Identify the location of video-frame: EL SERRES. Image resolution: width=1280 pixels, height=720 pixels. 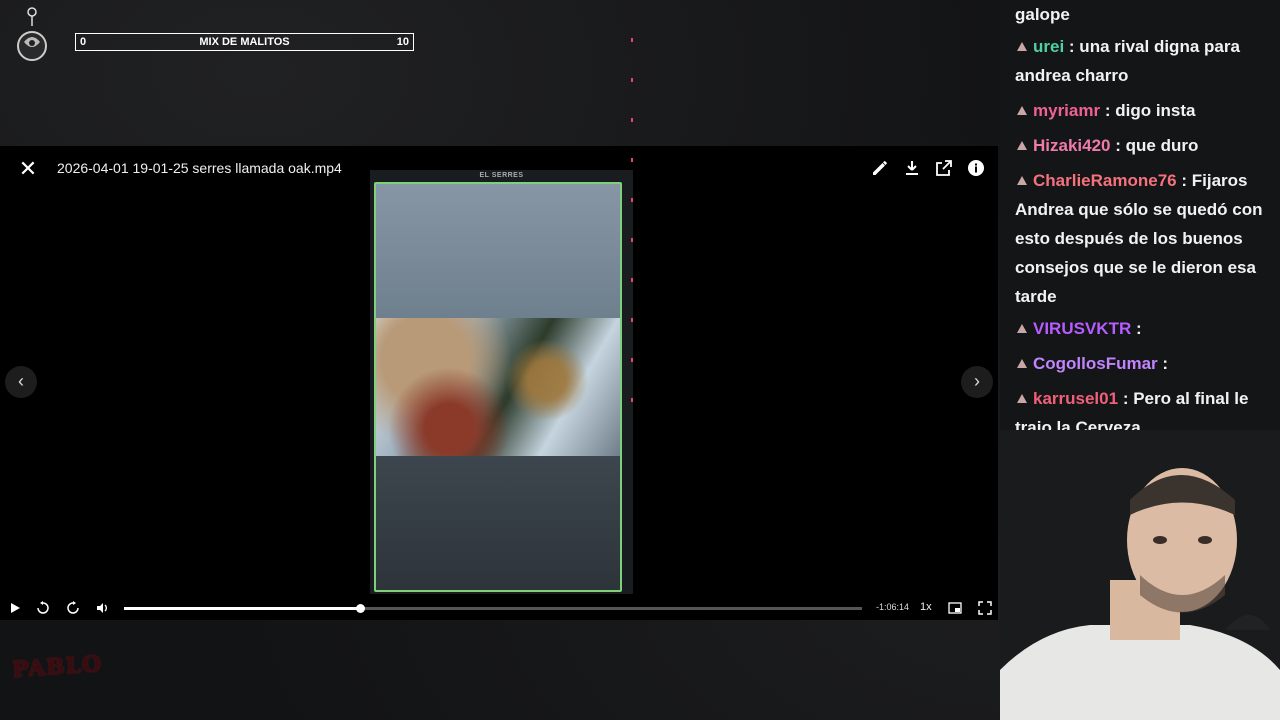
(501, 382).